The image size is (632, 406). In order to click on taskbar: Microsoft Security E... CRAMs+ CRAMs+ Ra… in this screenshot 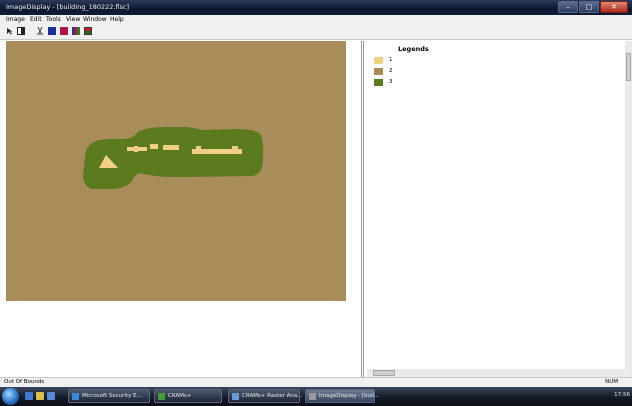, I will do `click(316, 396)`.